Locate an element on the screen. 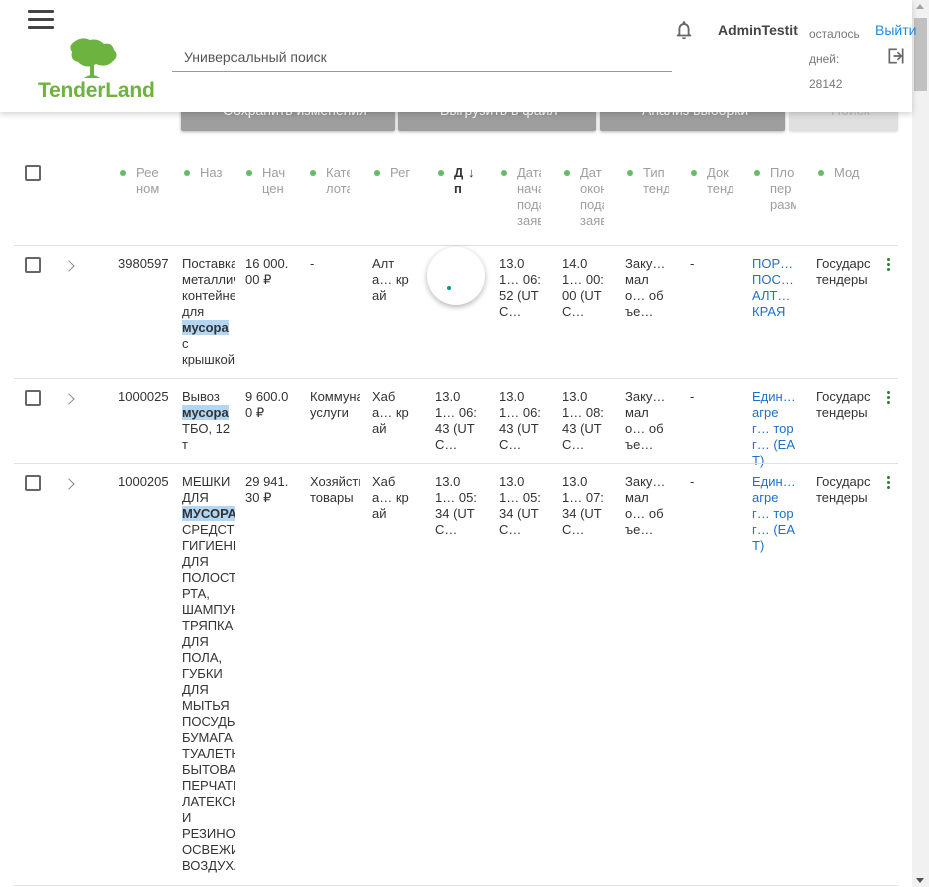 The height and width of the screenshot is (887, 929). col-header-type: Тип тенд is located at coordinates (648, 185).